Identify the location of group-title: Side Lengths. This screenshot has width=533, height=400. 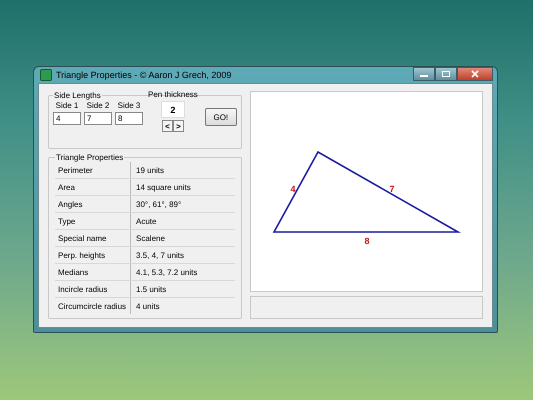
(77, 95).